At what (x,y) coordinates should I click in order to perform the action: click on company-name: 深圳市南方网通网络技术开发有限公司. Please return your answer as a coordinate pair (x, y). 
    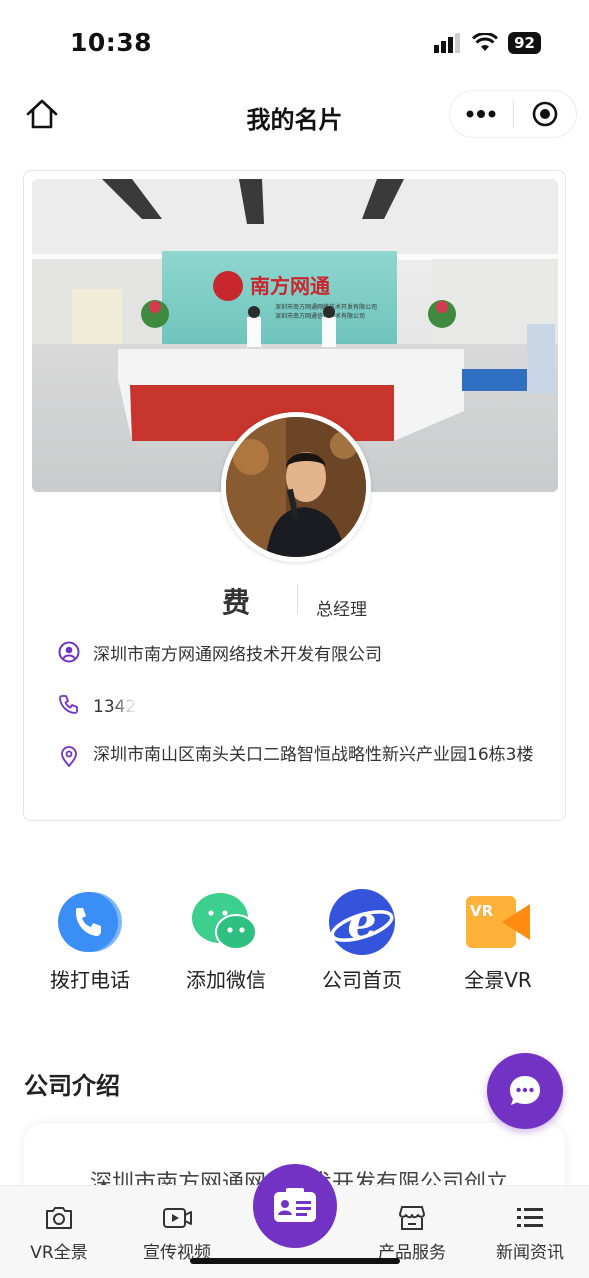
    Looking at the image, I should click on (237, 655).